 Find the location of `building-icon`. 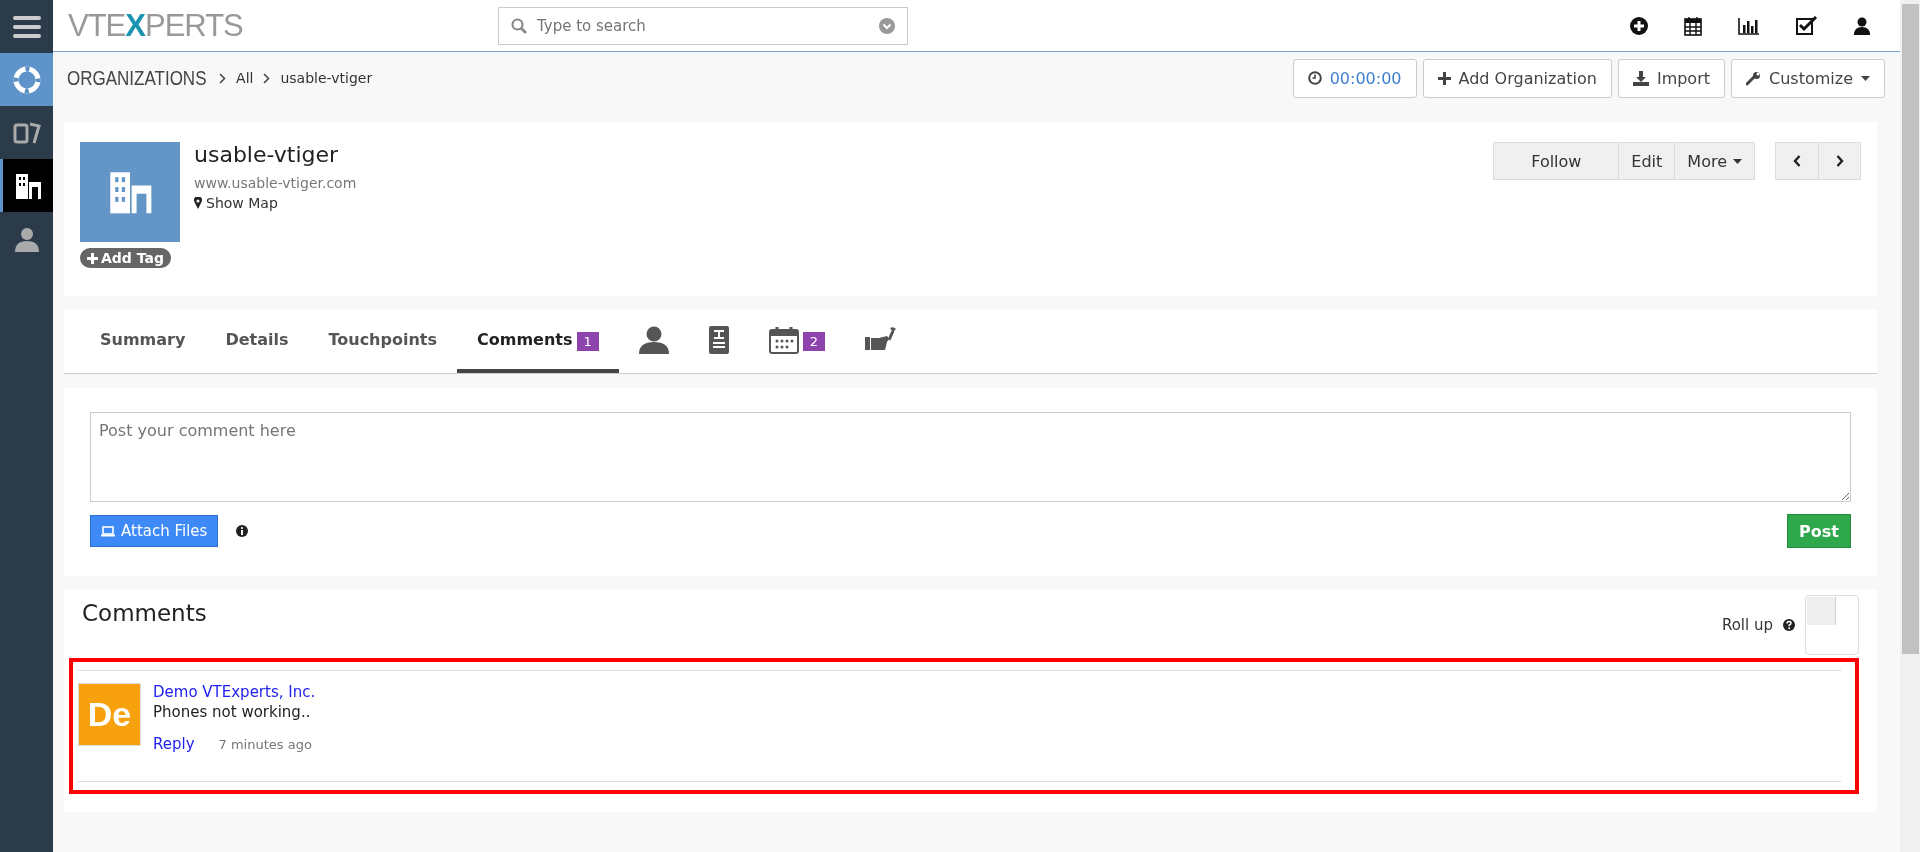

building-icon is located at coordinates (28, 185).